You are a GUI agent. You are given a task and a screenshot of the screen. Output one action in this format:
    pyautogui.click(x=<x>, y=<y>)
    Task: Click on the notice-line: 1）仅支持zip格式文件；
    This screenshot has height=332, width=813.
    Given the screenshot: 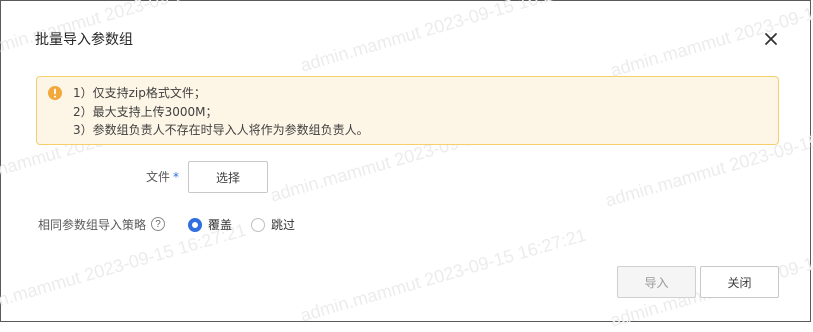 What is the action you would take?
    pyautogui.click(x=139, y=93)
    